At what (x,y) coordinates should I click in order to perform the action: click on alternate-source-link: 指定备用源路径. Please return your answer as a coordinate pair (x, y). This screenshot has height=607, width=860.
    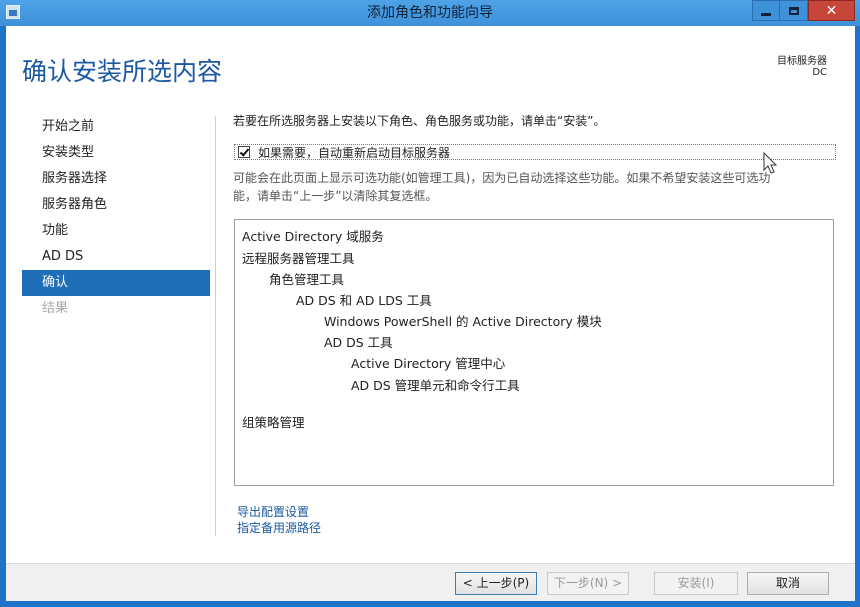
    Looking at the image, I should click on (279, 527).